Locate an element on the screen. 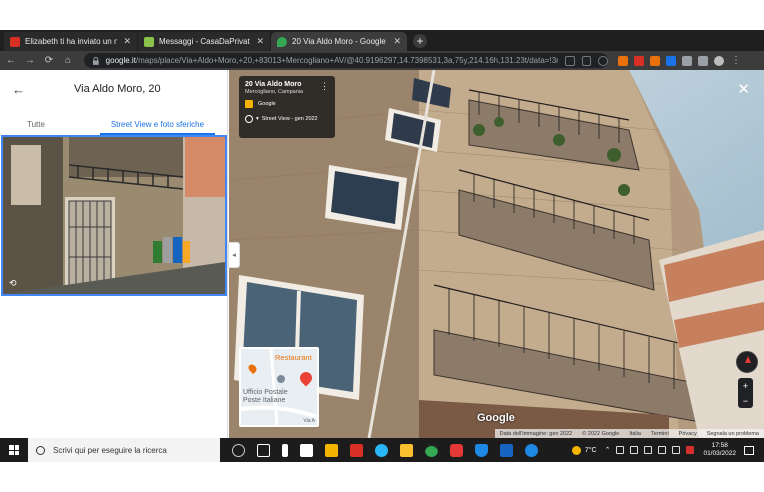  side-panel-icon is located at coordinates (703, 60).